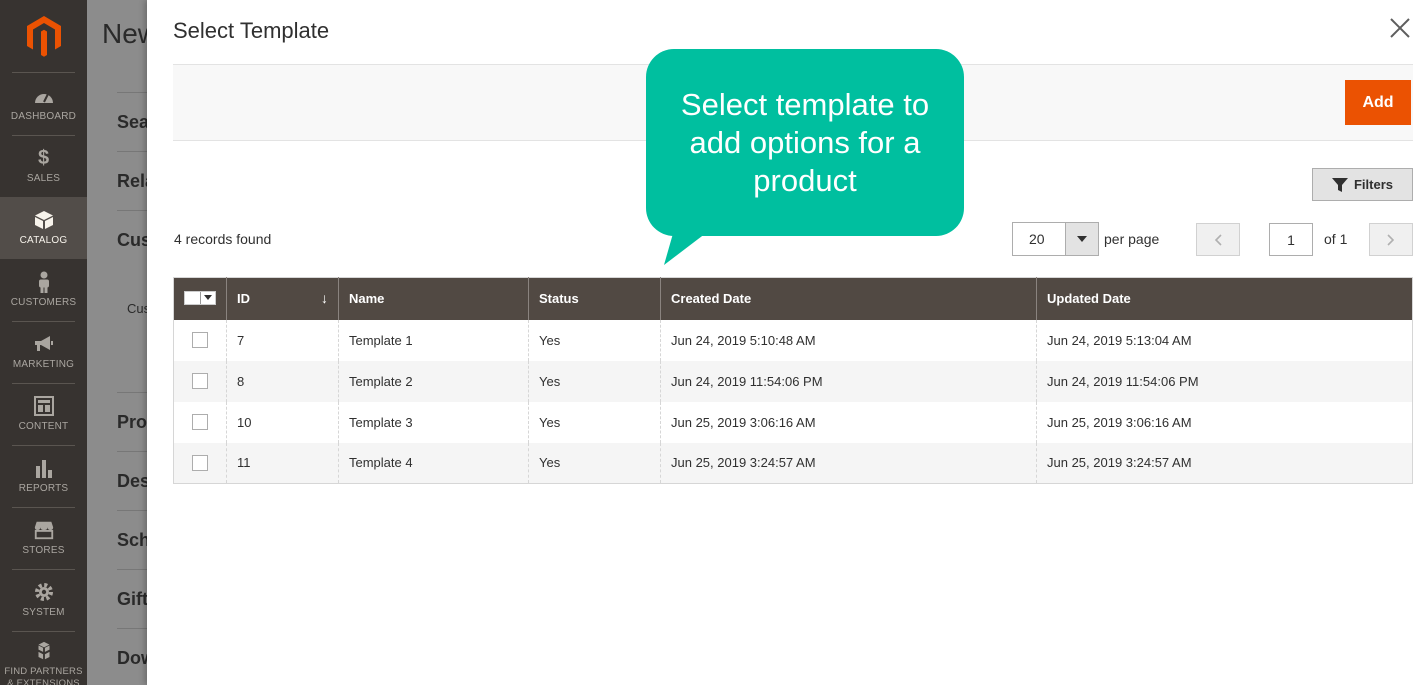 Image resolution: width=1422 pixels, height=685 pixels. I want to click on section-heading: Dow, so click(132, 658).